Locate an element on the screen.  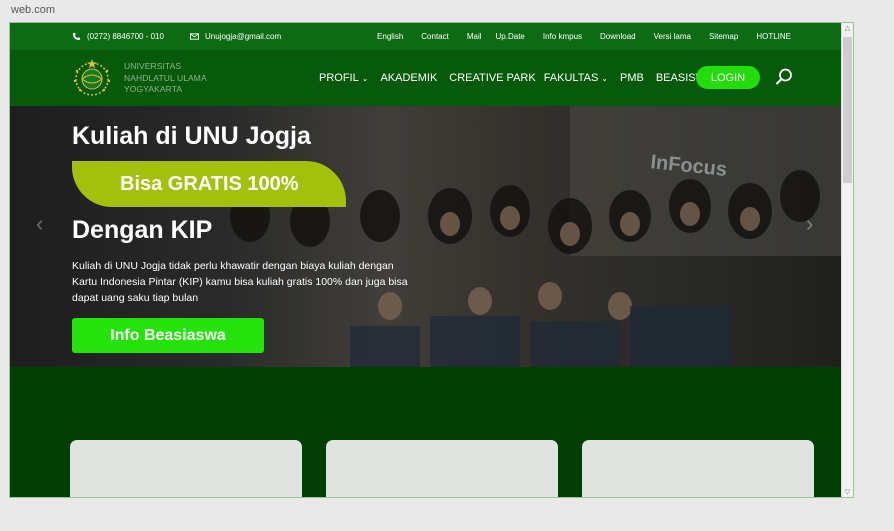
login-button: LOGIN is located at coordinates (728, 77).